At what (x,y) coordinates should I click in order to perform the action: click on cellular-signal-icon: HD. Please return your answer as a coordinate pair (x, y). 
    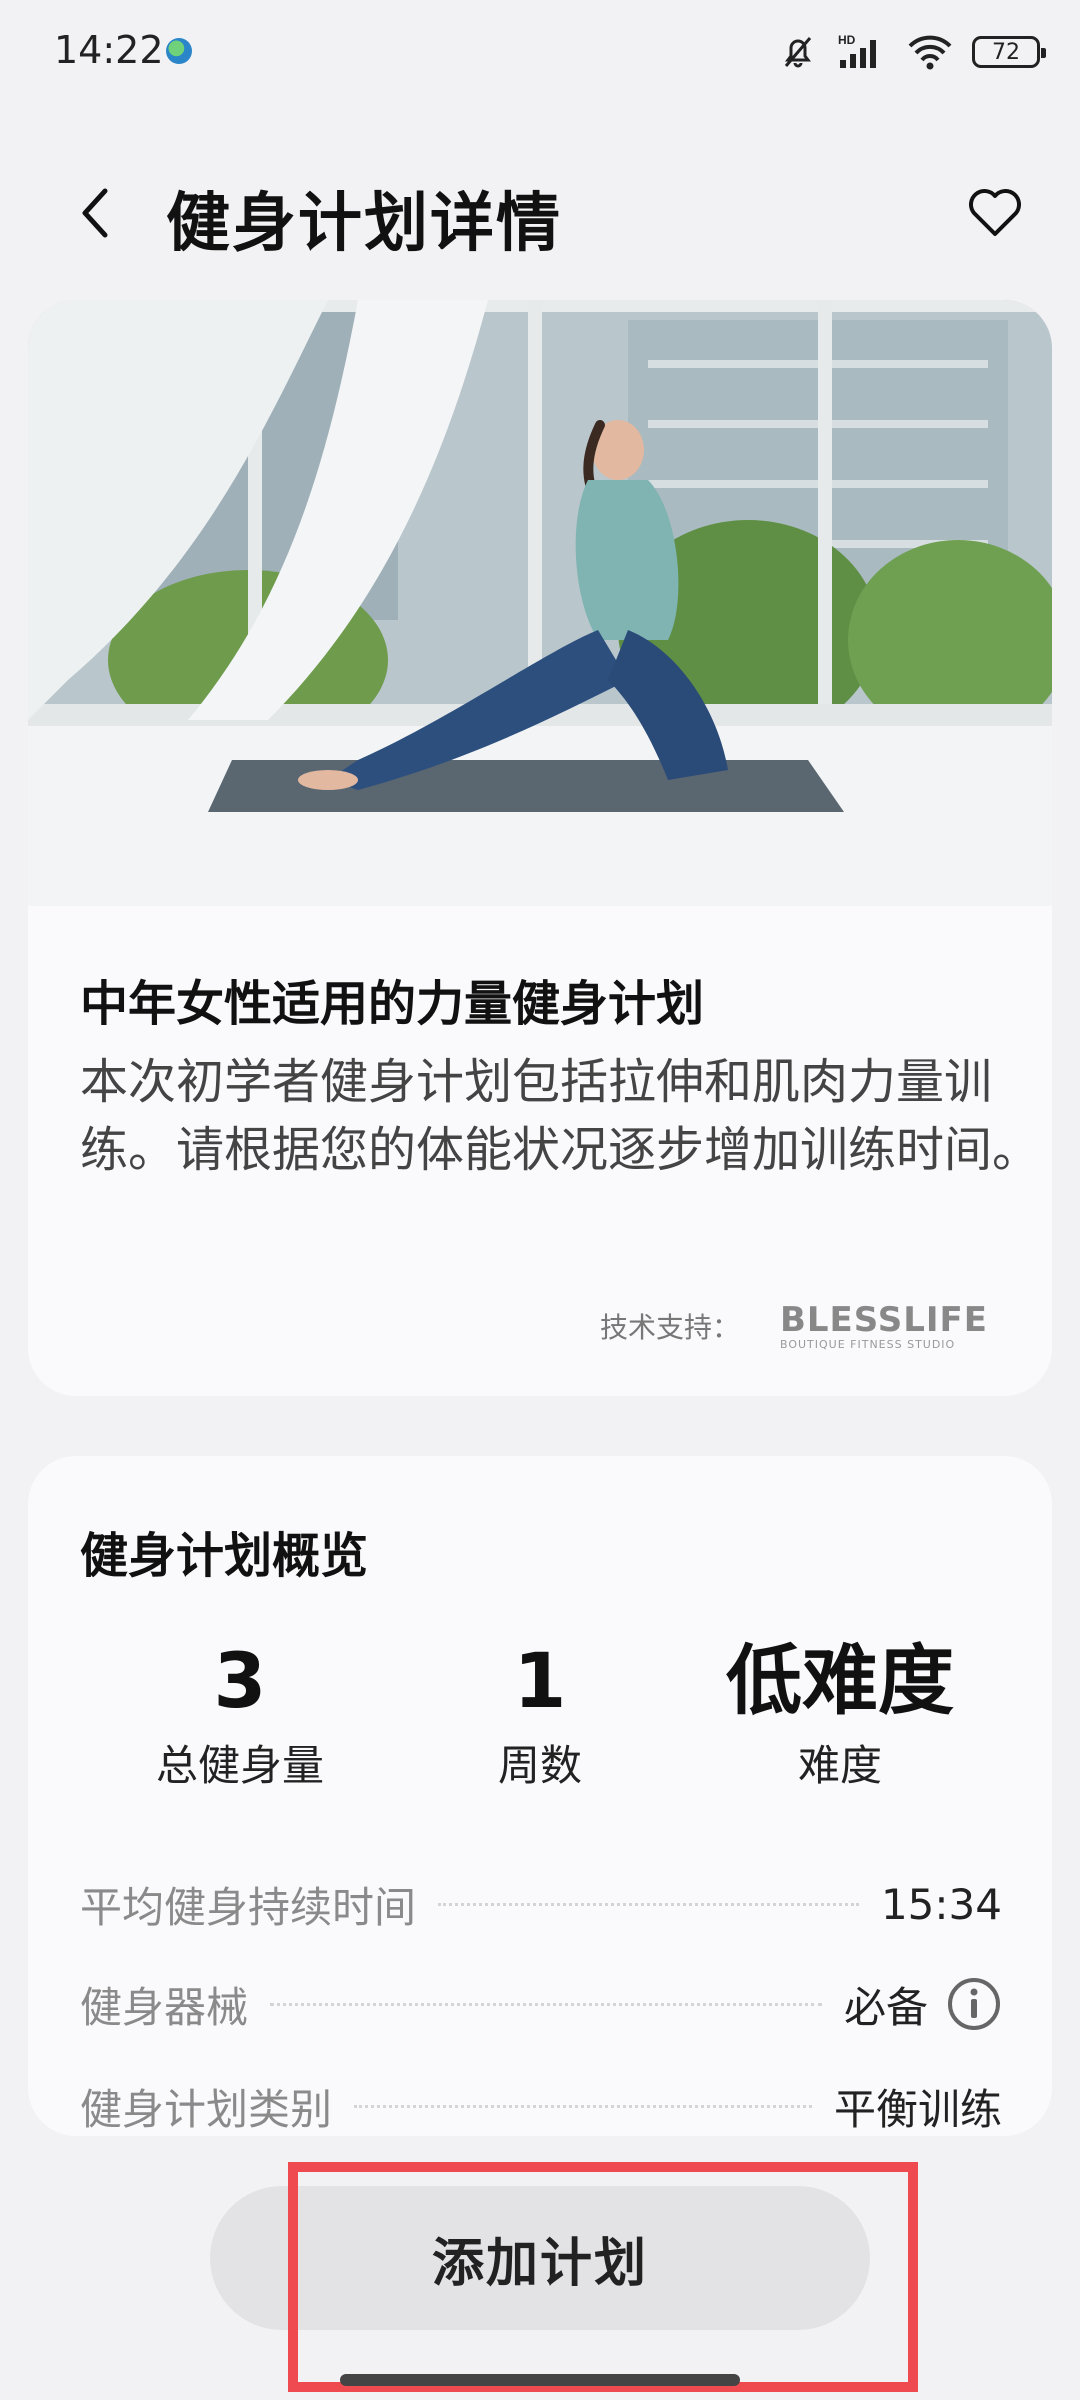
    Looking at the image, I should click on (857, 50).